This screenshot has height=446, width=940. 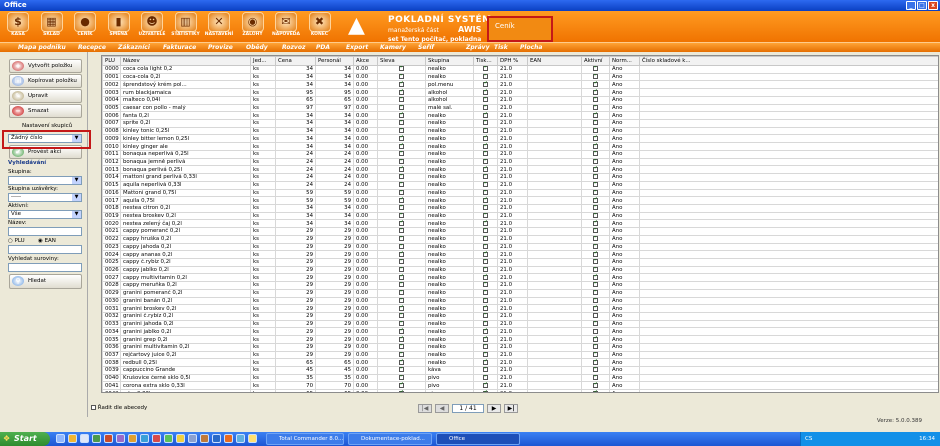 What do you see at coordinates (520, 390) in the screenshot?
I see `table-row: 0042oder 0,33lks65650.00pivo21.0Ano` at bounding box center [520, 390].